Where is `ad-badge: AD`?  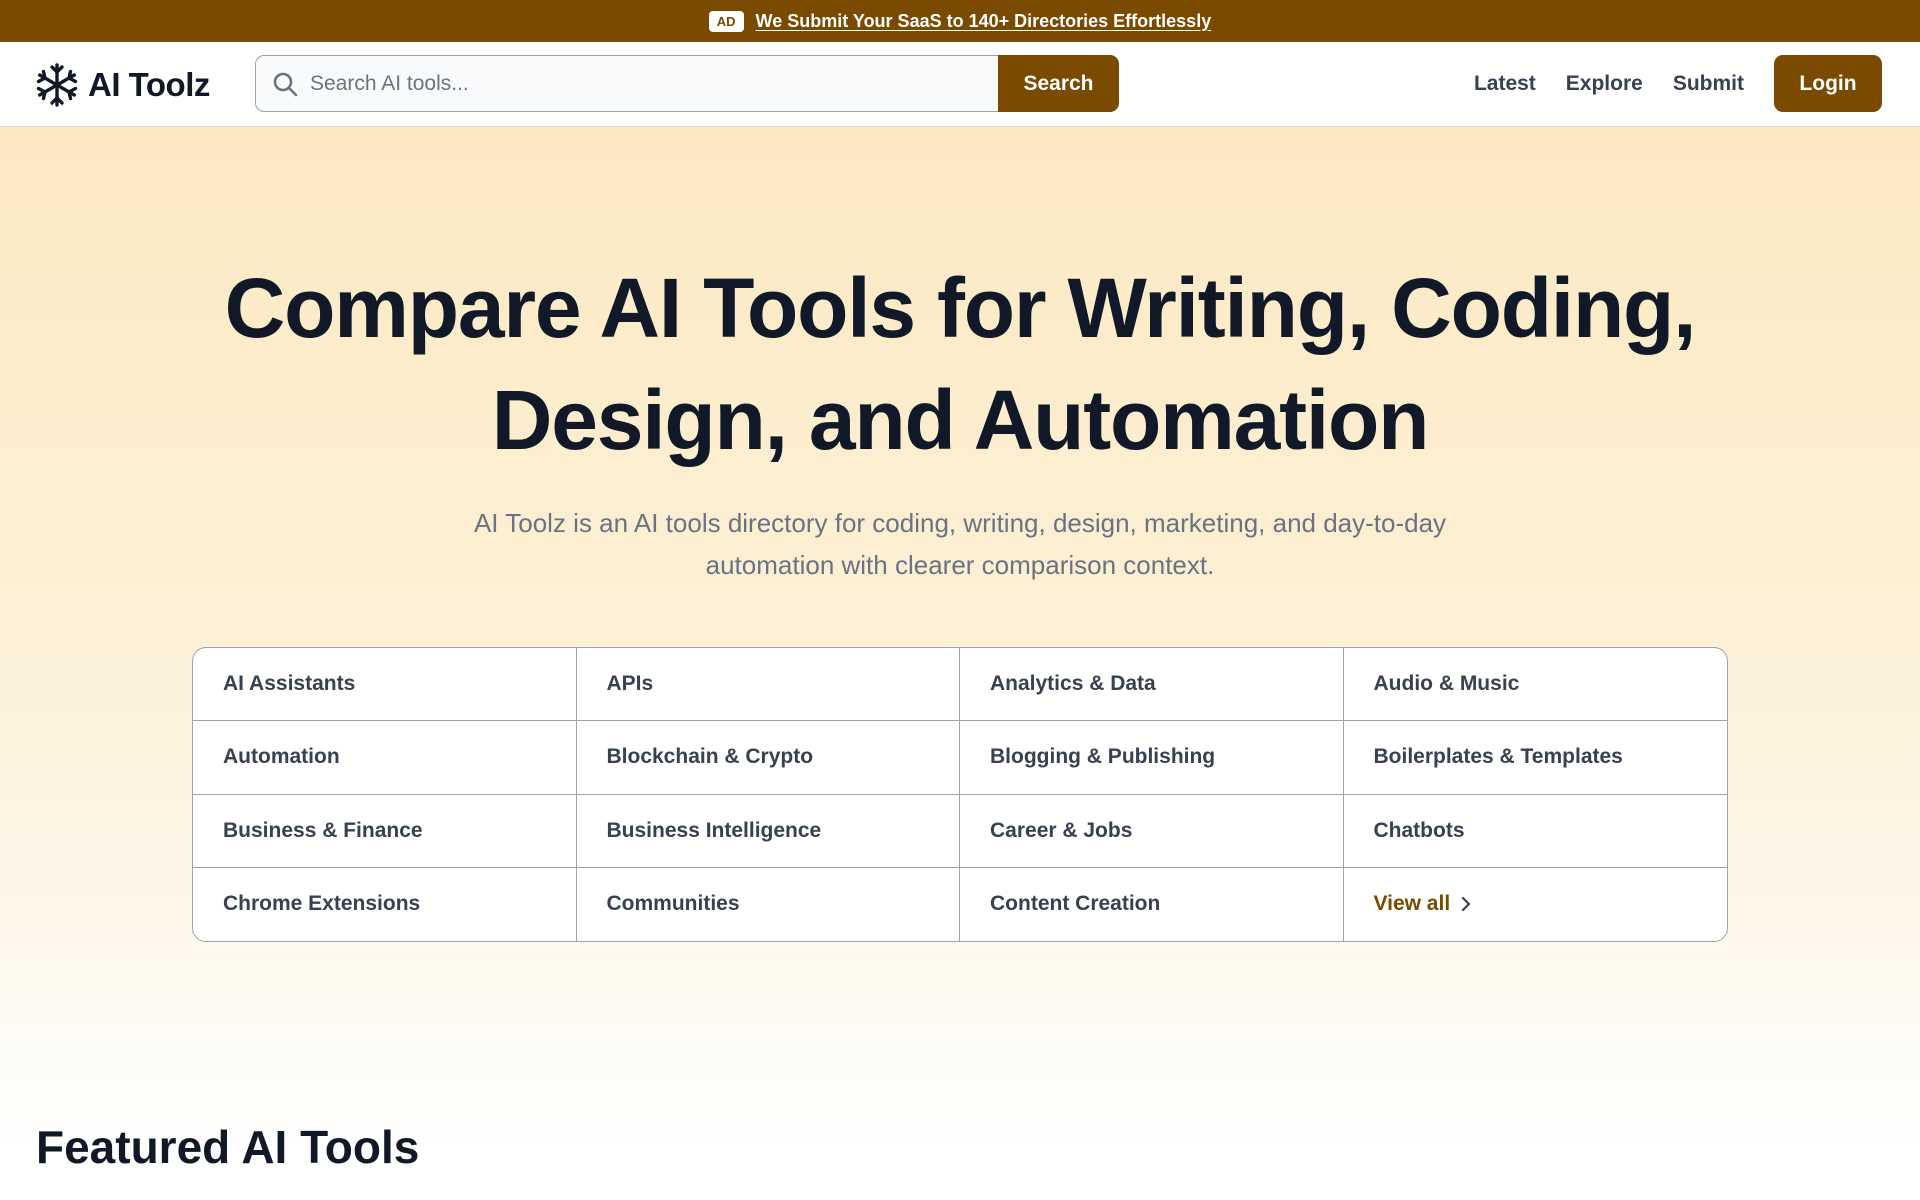 ad-badge: AD is located at coordinates (726, 21).